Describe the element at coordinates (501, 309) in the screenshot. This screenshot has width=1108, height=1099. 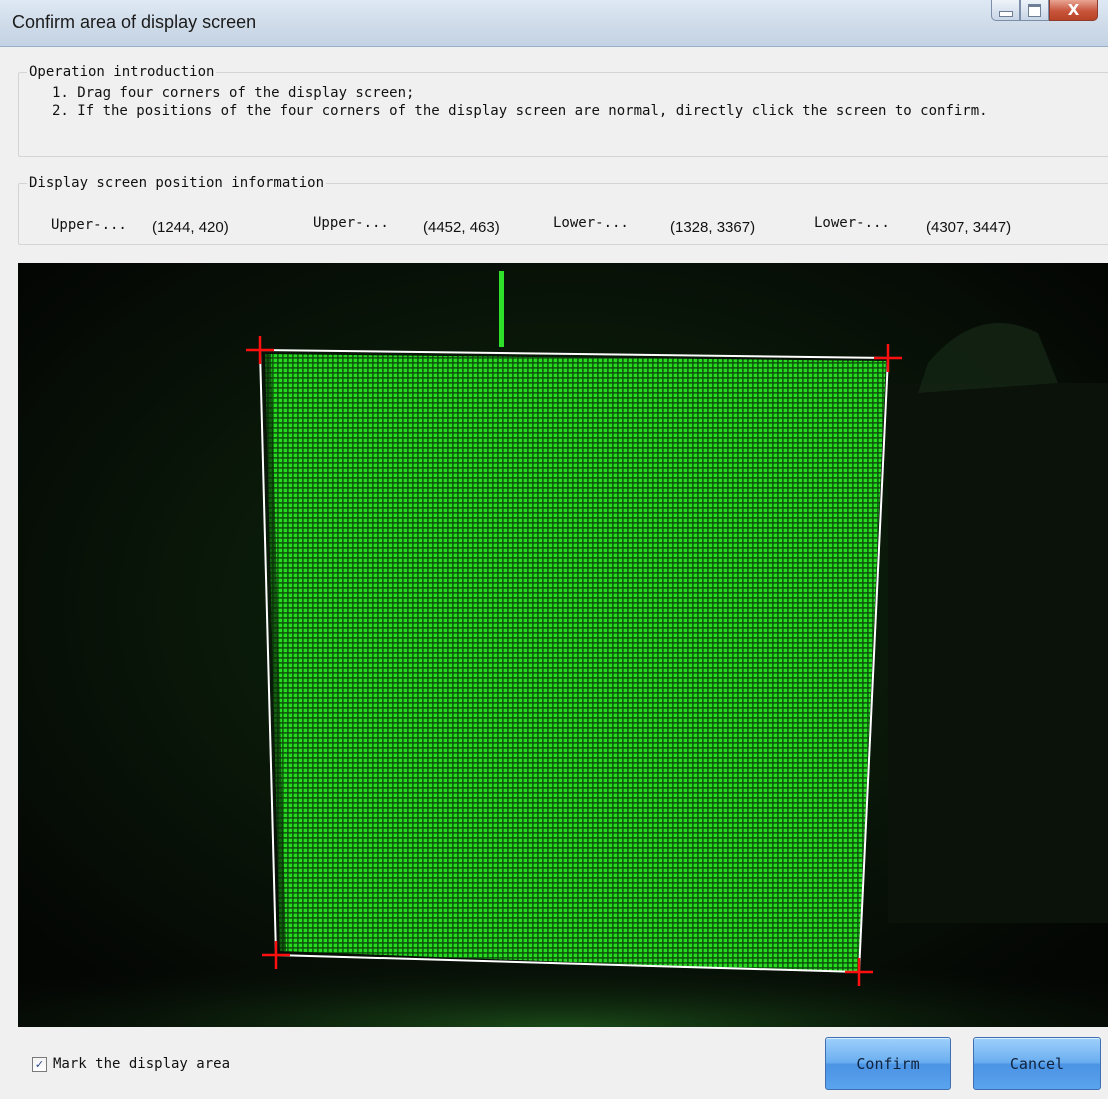
I see `light-strip` at that location.